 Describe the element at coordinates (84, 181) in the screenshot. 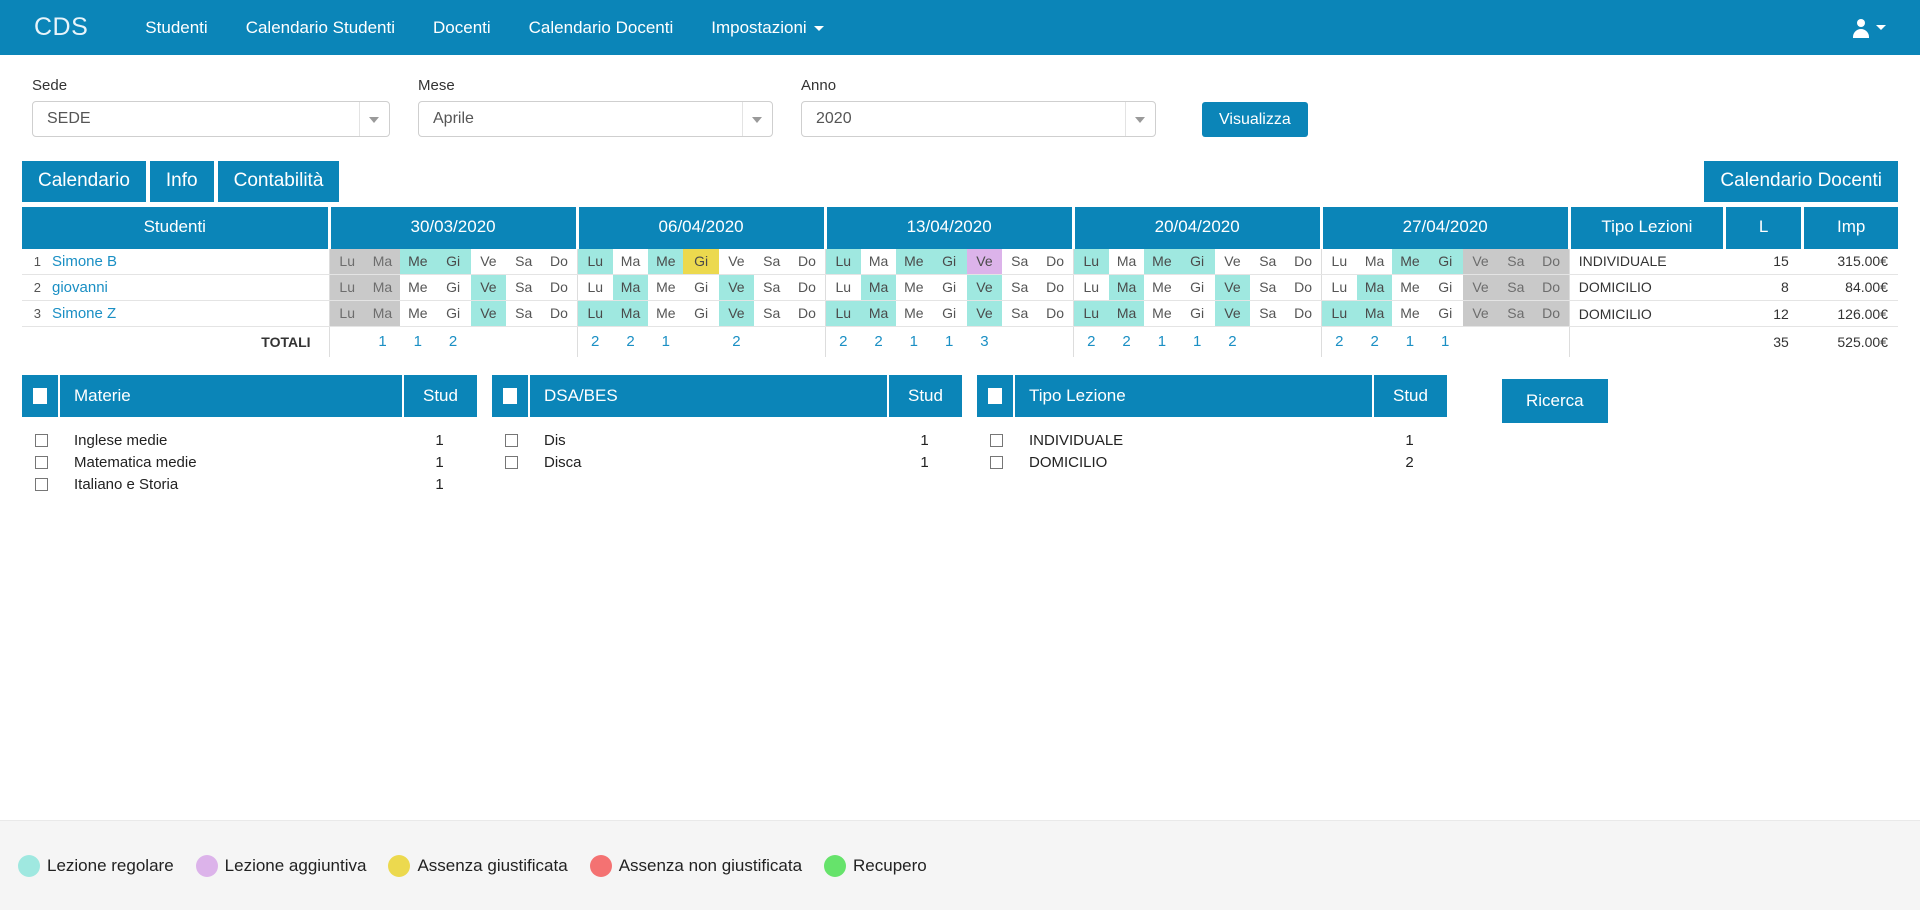

I see `tab-calendario: Calendario` at that location.